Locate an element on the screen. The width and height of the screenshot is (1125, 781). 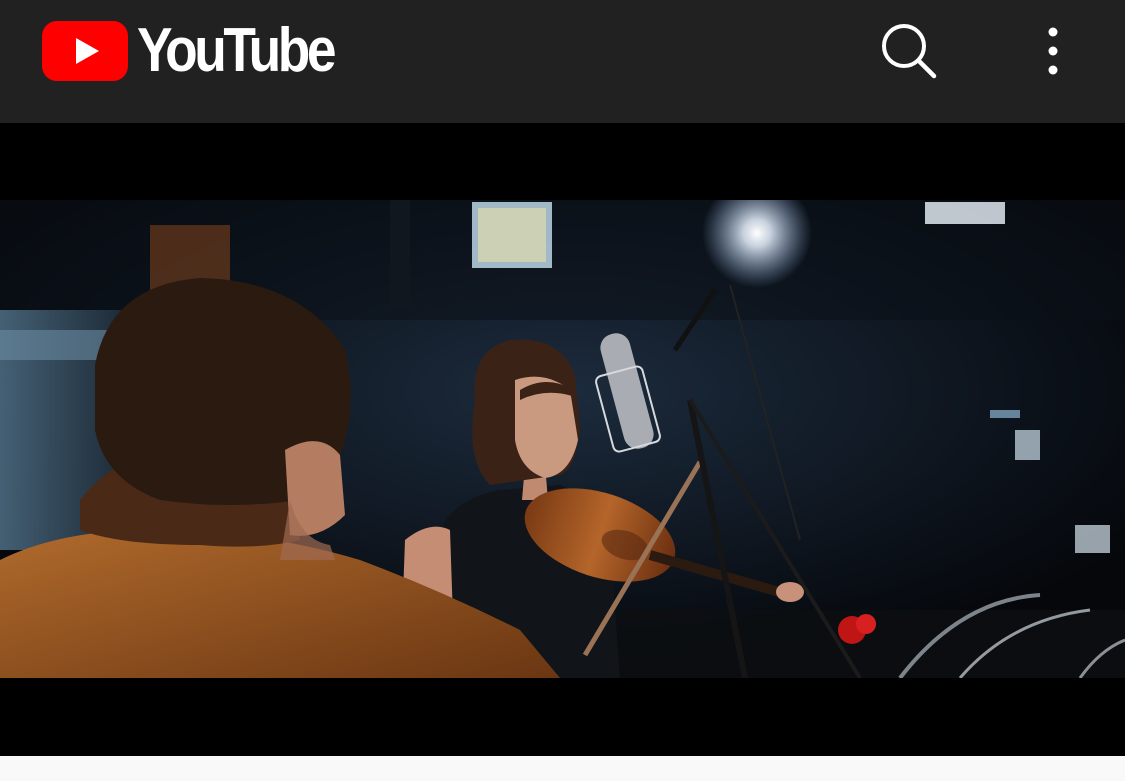
youtube-logo: YouTube is located at coordinates (203, 51).